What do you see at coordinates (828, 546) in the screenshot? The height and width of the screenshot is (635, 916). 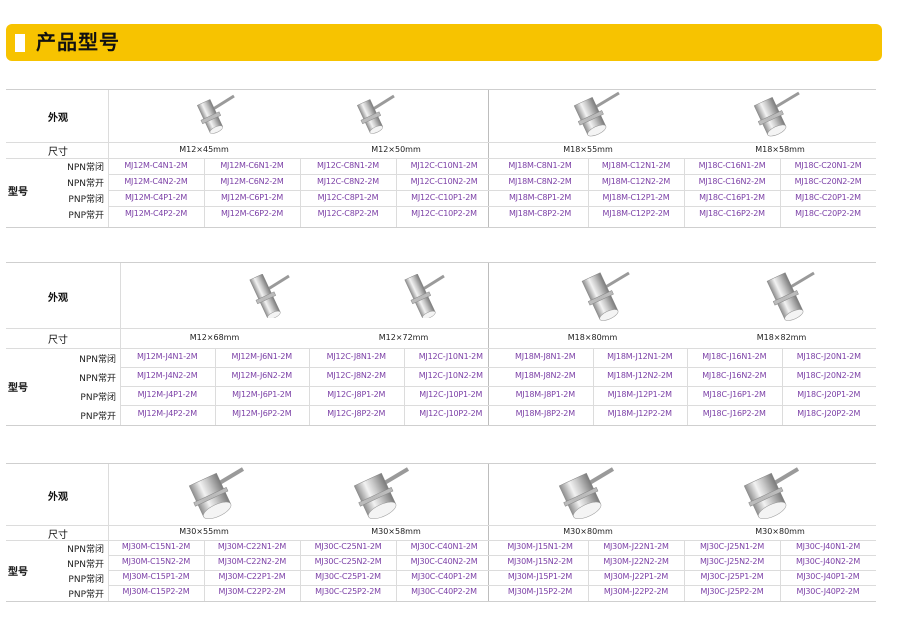 I see `model-cell: MJ30C-J40N1-2M` at bounding box center [828, 546].